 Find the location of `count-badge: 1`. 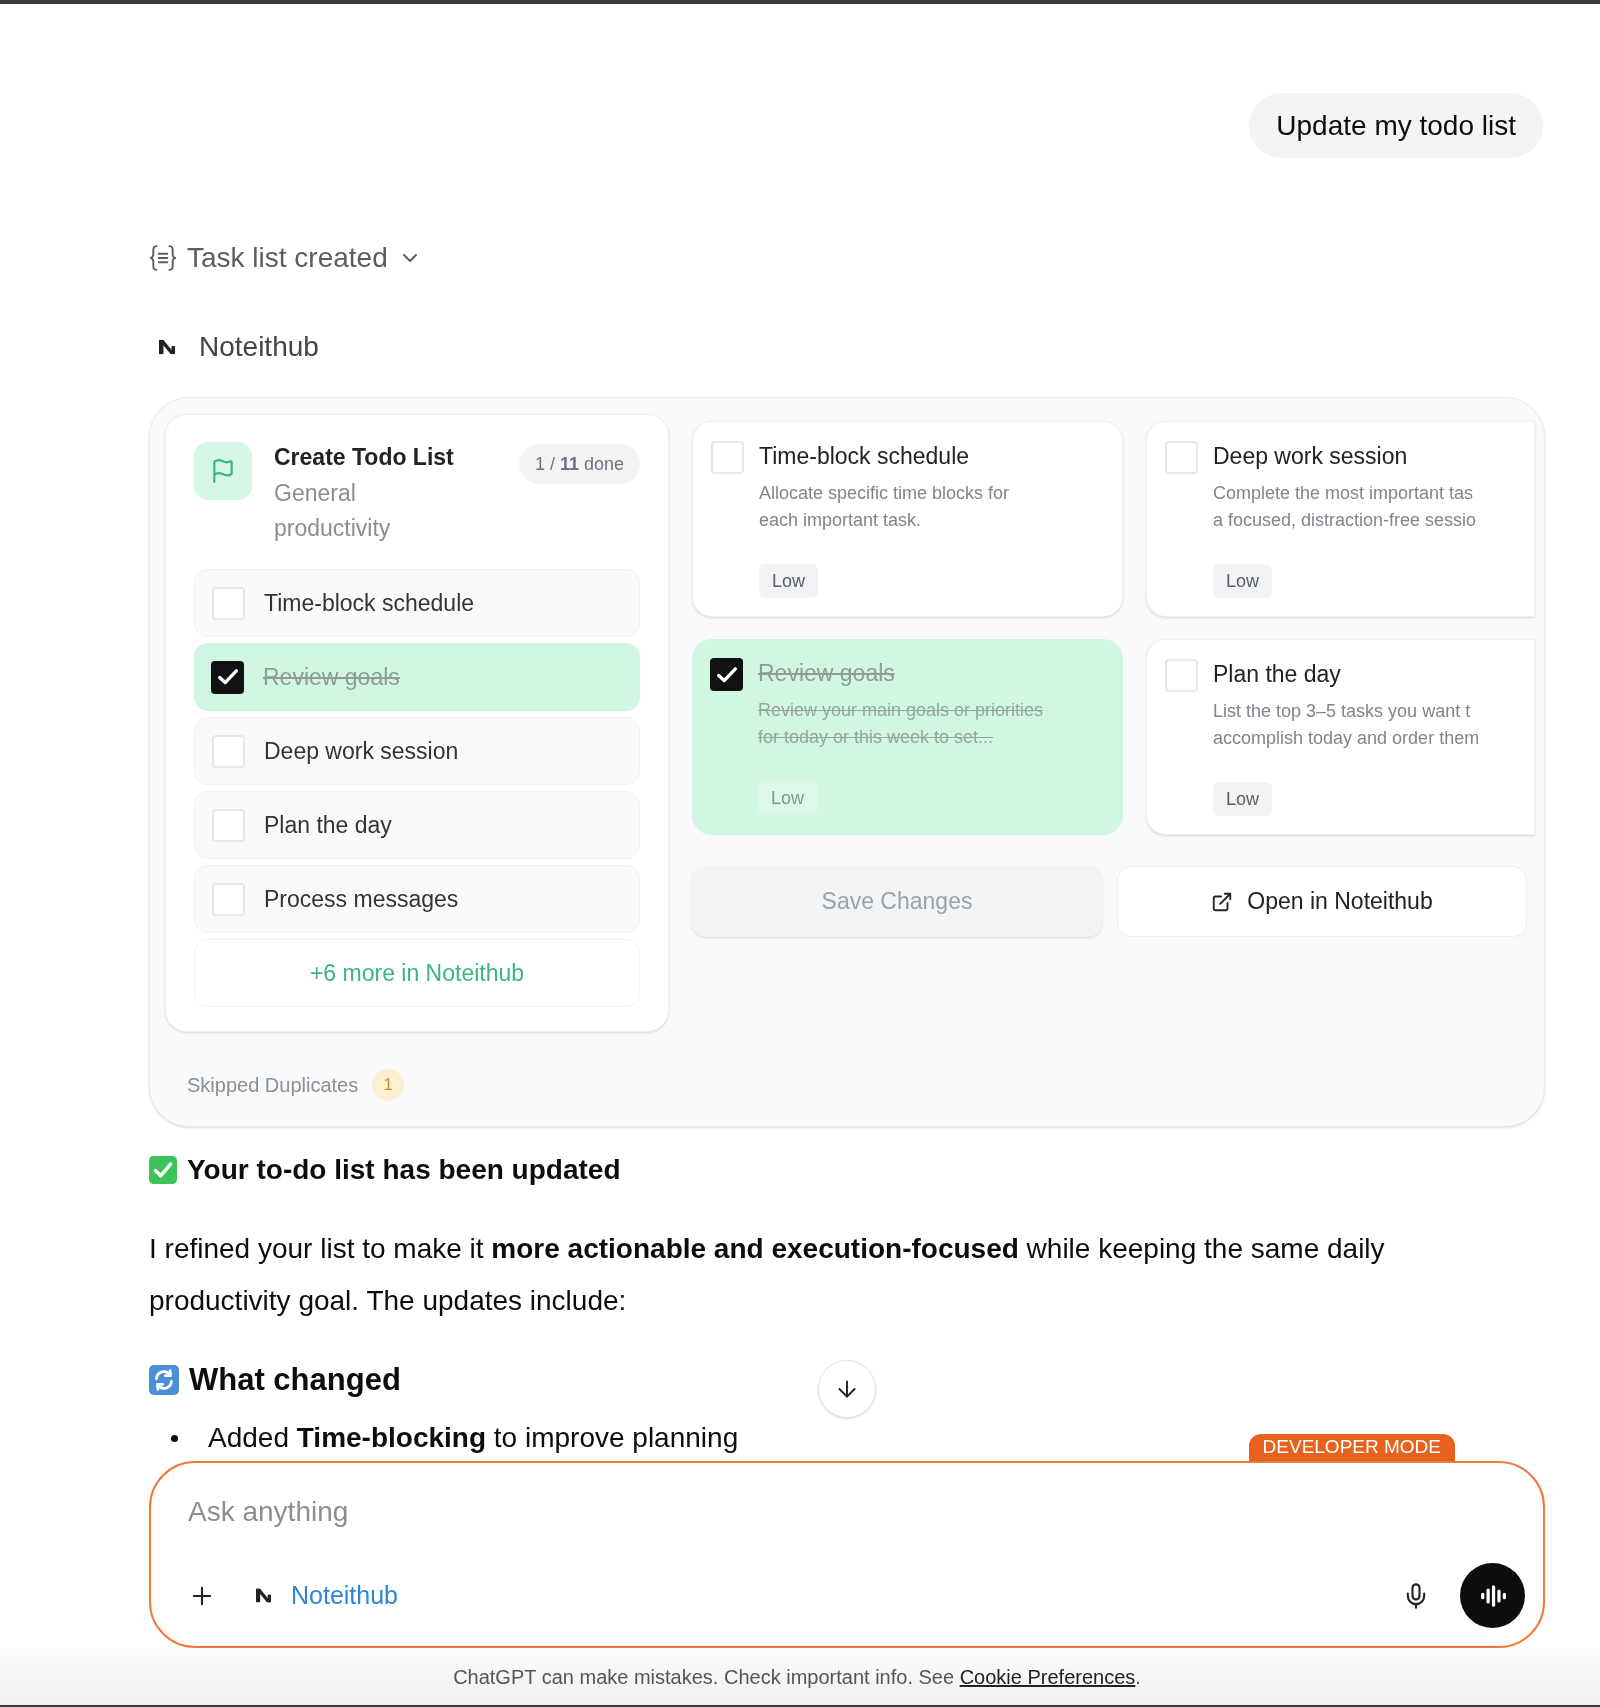

count-badge: 1 is located at coordinates (388, 1085).